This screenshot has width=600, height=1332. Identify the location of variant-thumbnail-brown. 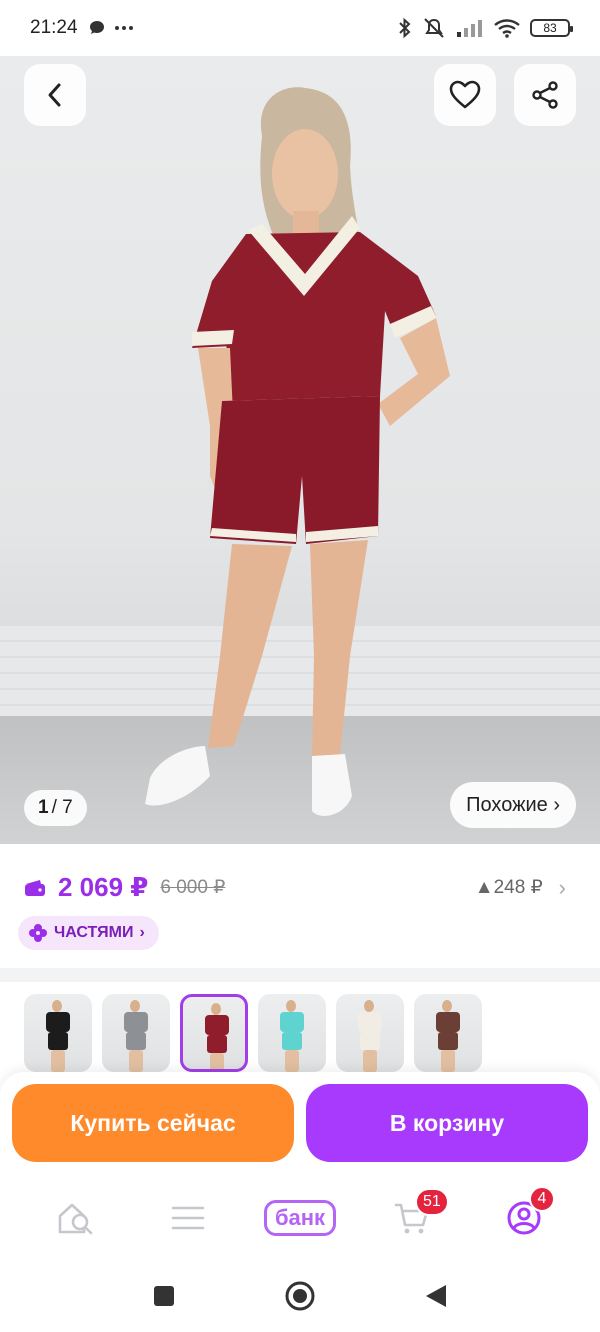
(448, 1033).